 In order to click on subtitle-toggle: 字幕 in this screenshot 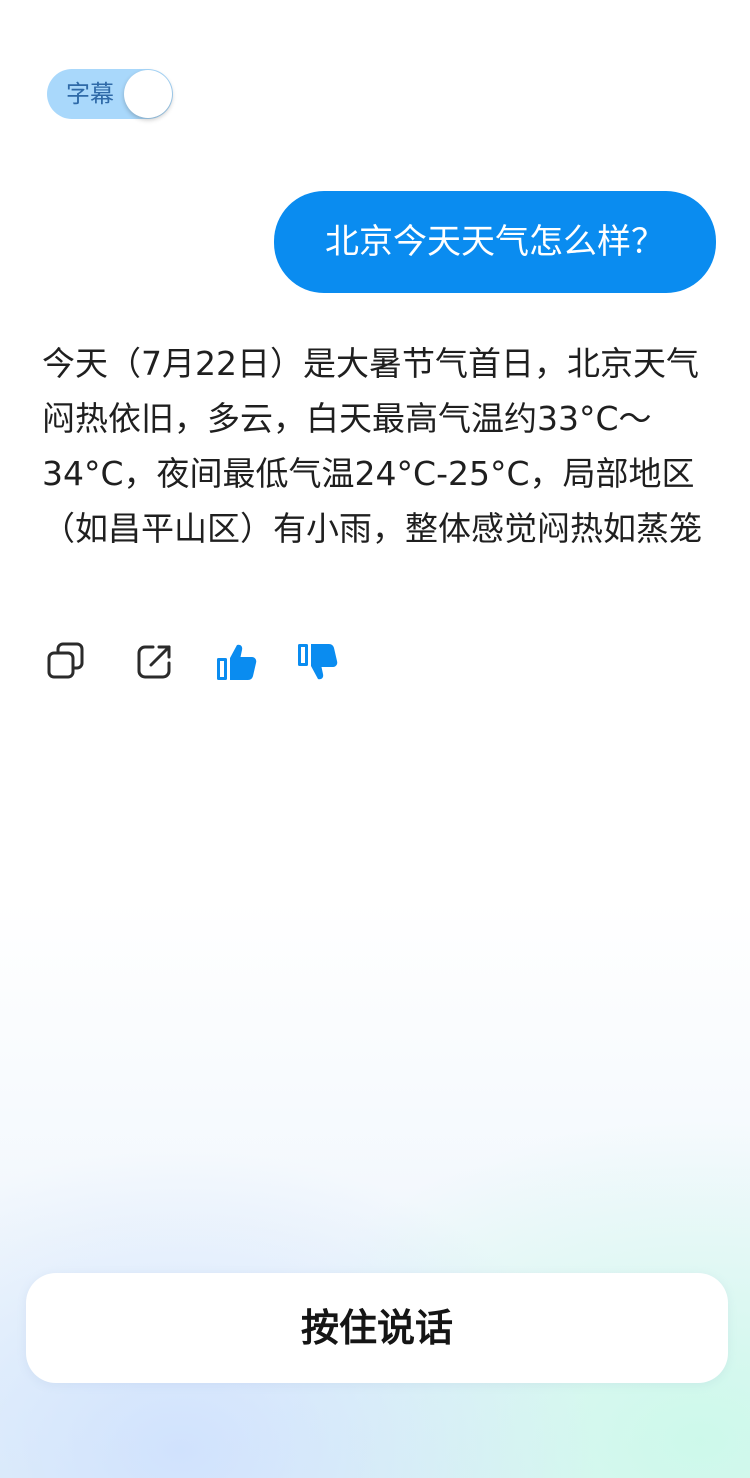, I will do `click(110, 94)`.